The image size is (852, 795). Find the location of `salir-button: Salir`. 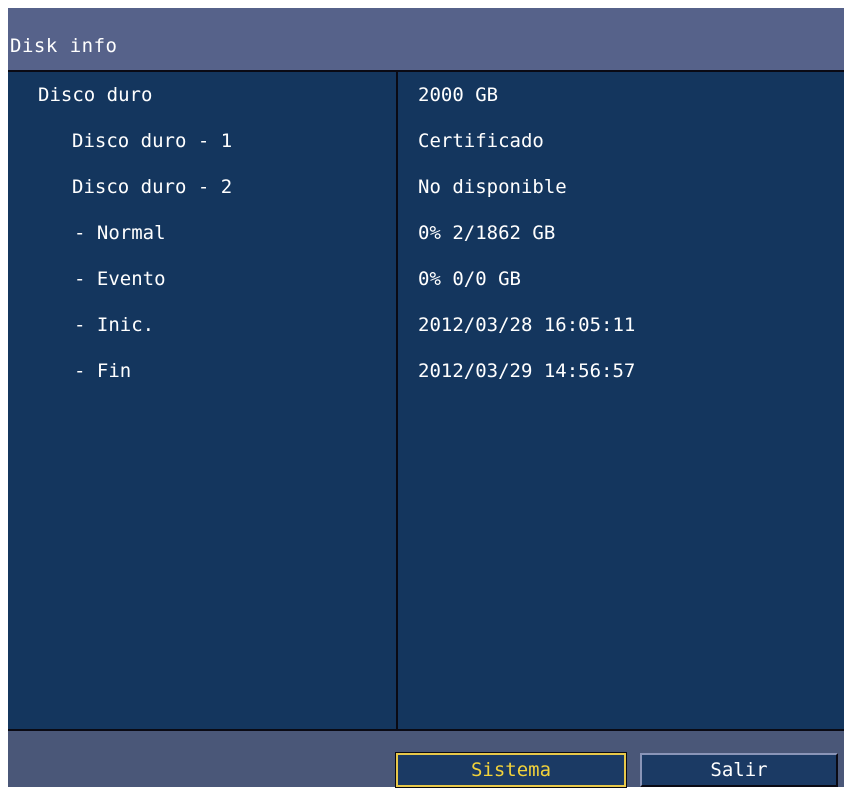

salir-button: Salir is located at coordinates (739, 770).